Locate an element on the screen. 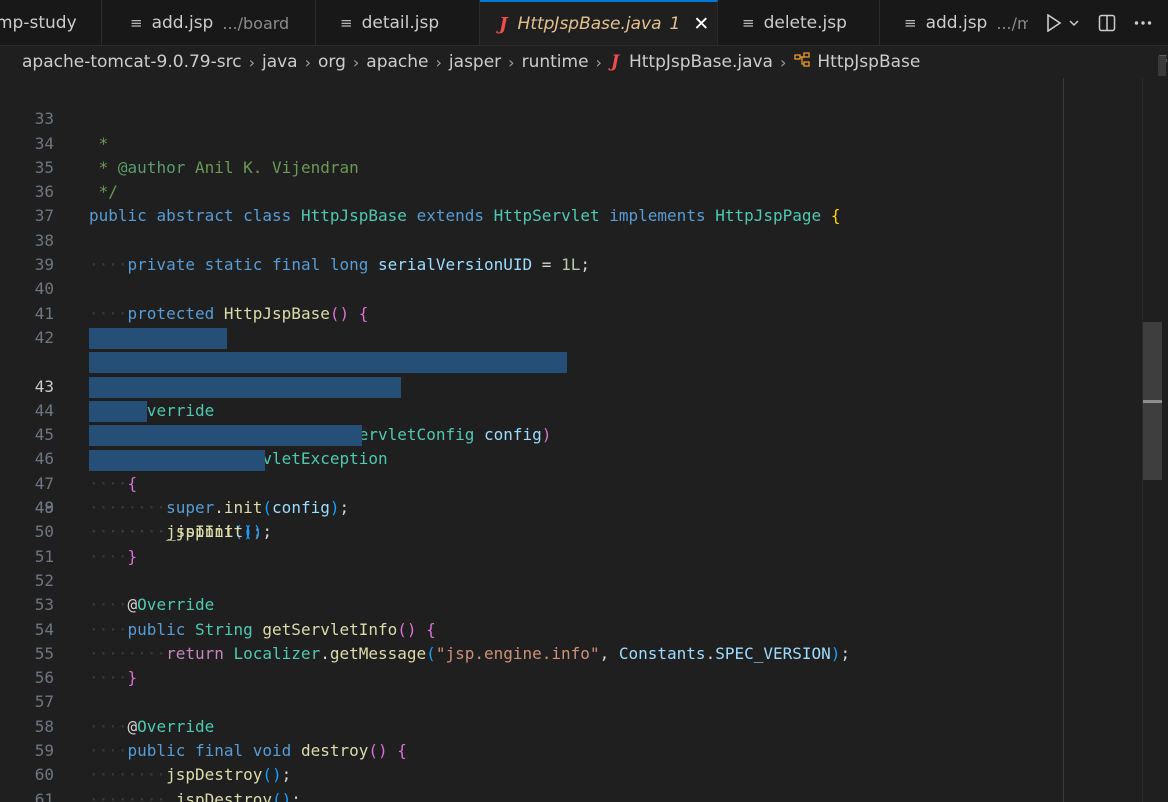 Image resolution: width=1168 pixels, height=802 pixels. code-line: 42 is located at coordinates (532, 324).